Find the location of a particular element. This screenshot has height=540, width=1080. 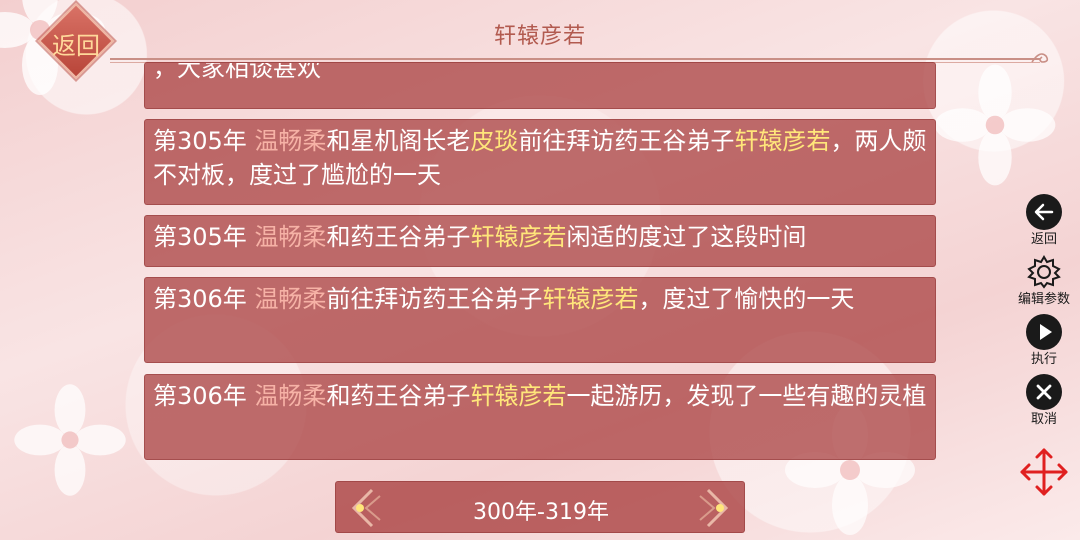

close-icon is located at coordinates (1044, 392).